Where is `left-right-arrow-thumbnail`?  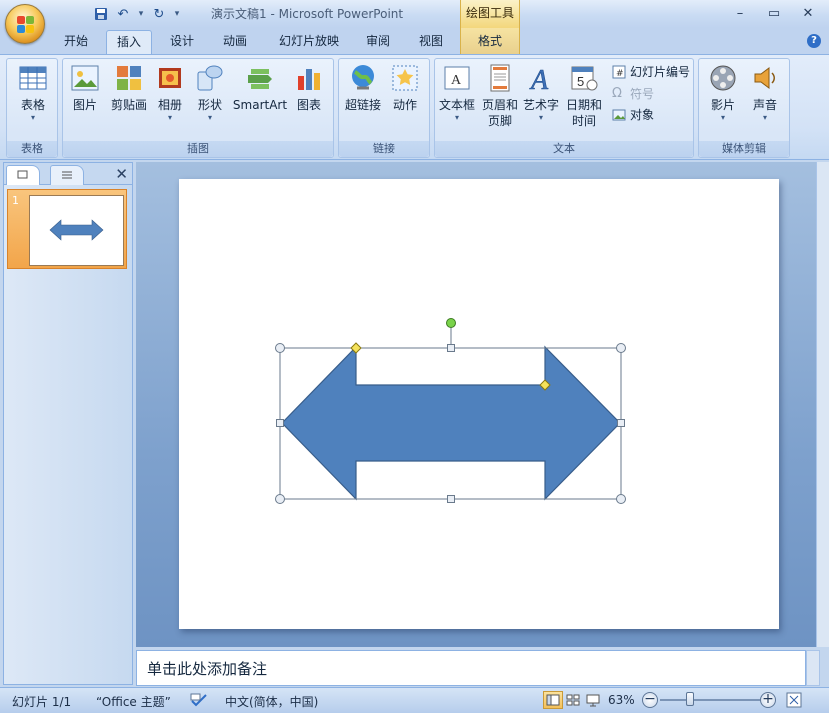 left-right-arrow-thumbnail is located at coordinates (76, 230).